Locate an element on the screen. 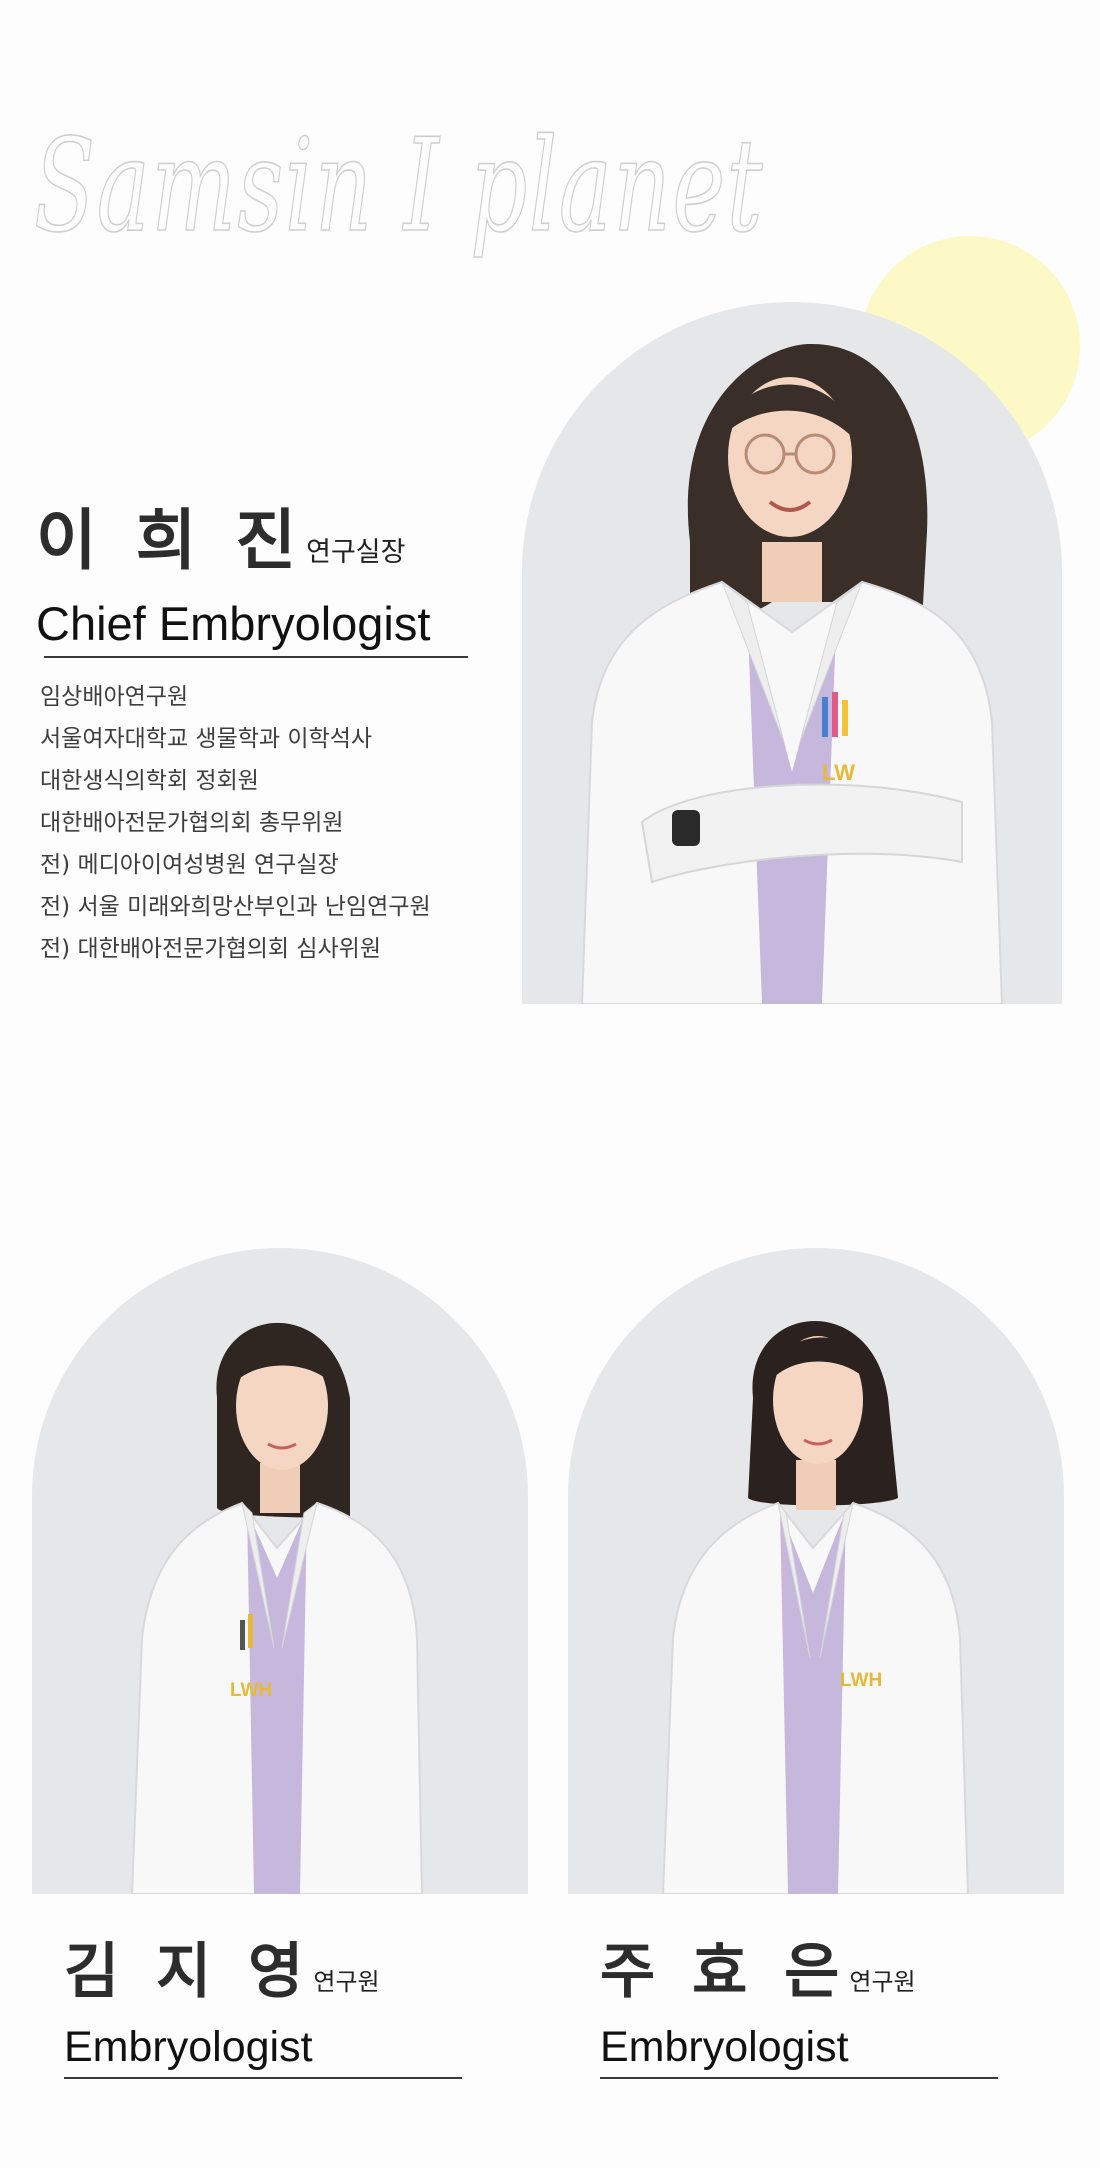  staff-1-name-row: 김 지 영 연구원 is located at coordinates (222, 1972).